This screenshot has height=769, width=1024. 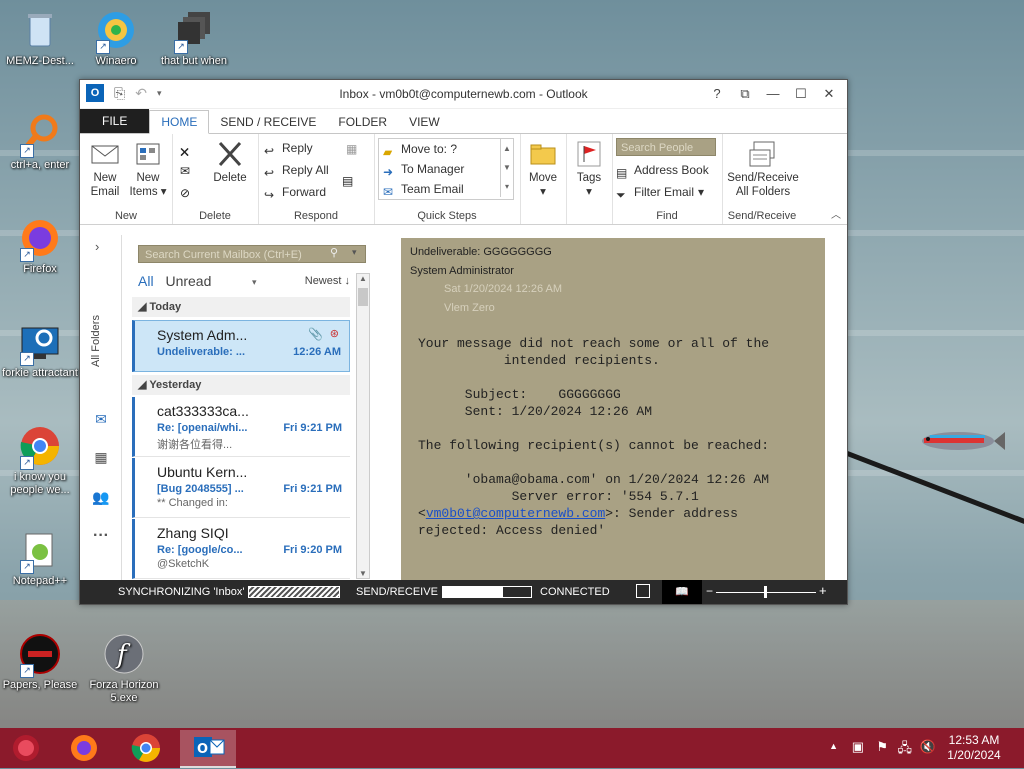 What do you see at coordinates (745, 94) in the screenshot?
I see `ribbon-display-options-button: ⧉` at bounding box center [745, 94].